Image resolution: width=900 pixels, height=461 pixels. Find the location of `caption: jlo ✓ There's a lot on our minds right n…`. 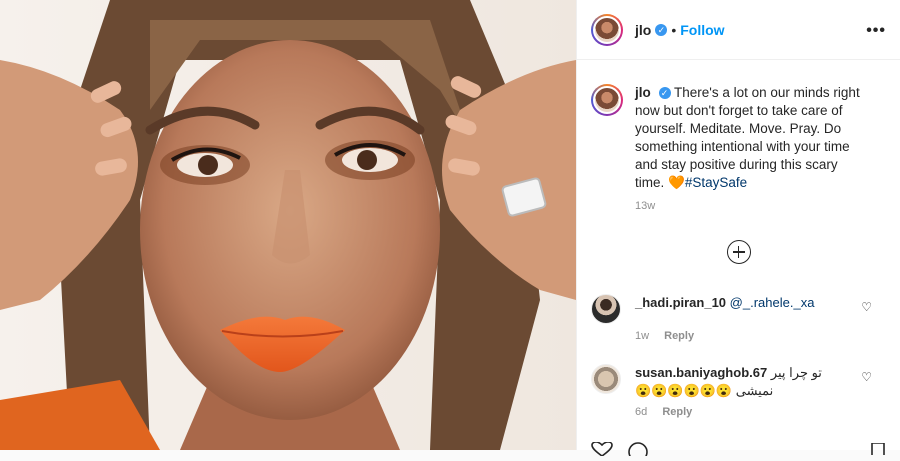

caption: jlo ✓ There's a lot on our minds right n… is located at coordinates (738, 138).